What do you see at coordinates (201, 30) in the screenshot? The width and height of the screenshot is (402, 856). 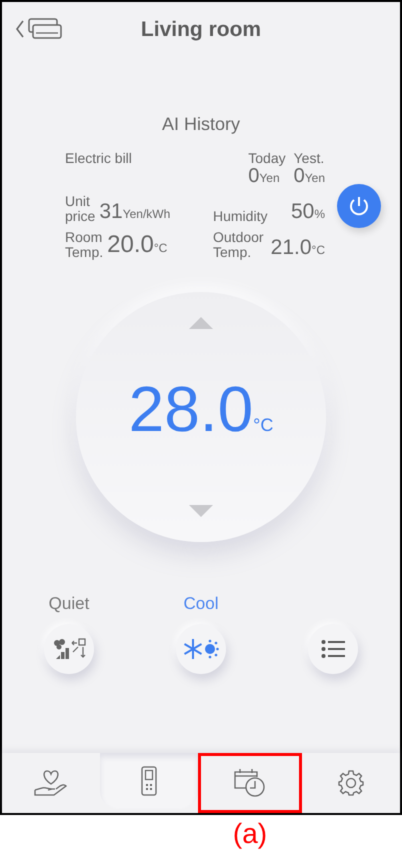 I see `screen-title: Living room` at bounding box center [201, 30].